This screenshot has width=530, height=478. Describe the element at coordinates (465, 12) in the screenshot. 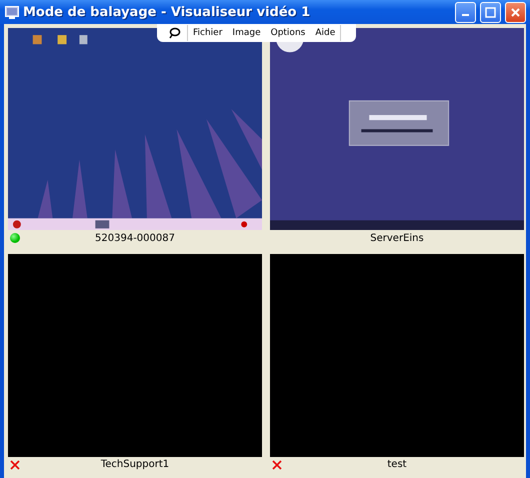

I see `minimize-button` at that location.